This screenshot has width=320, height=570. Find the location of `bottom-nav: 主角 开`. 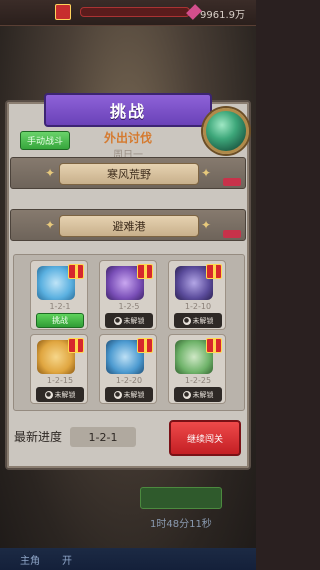

bottom-nav: 主角 开 is located at coordinates (128, 559).